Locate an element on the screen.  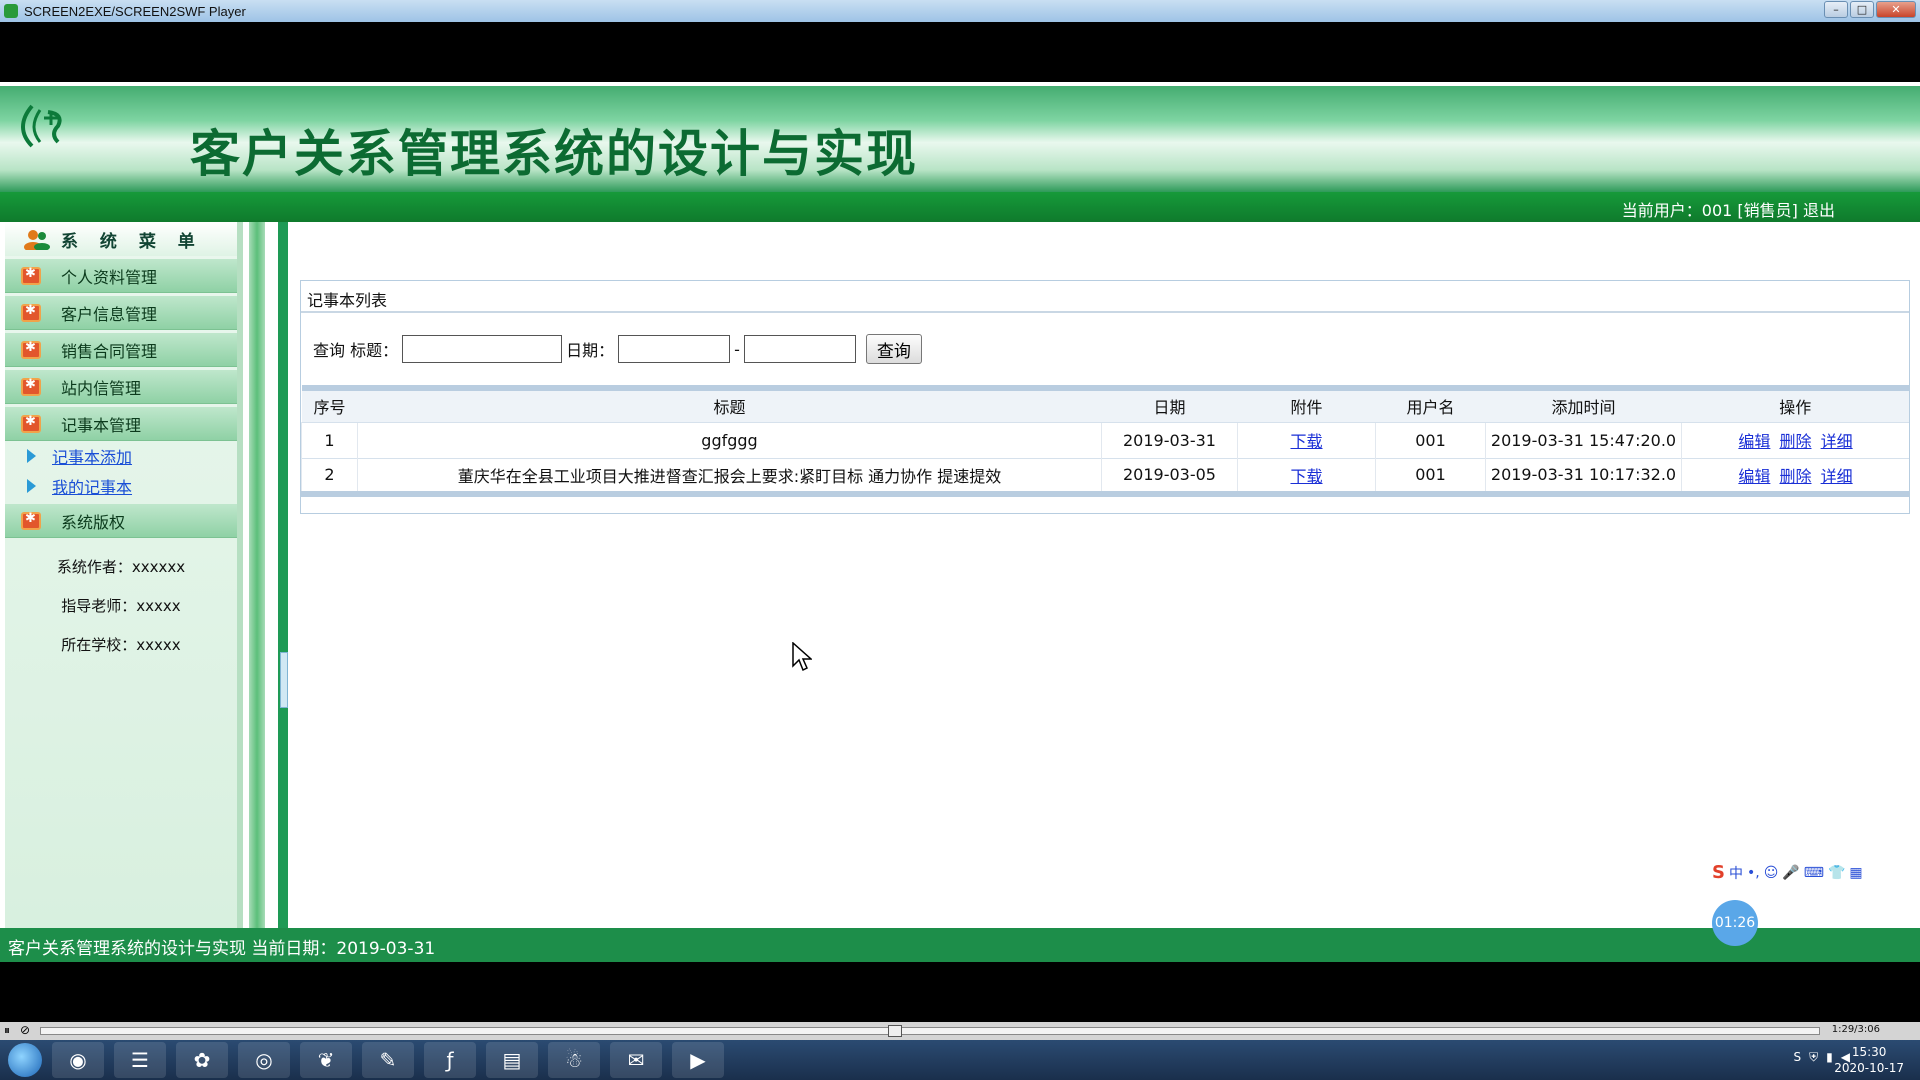
close-button: ✕ is located at coordinates (1896, 9).